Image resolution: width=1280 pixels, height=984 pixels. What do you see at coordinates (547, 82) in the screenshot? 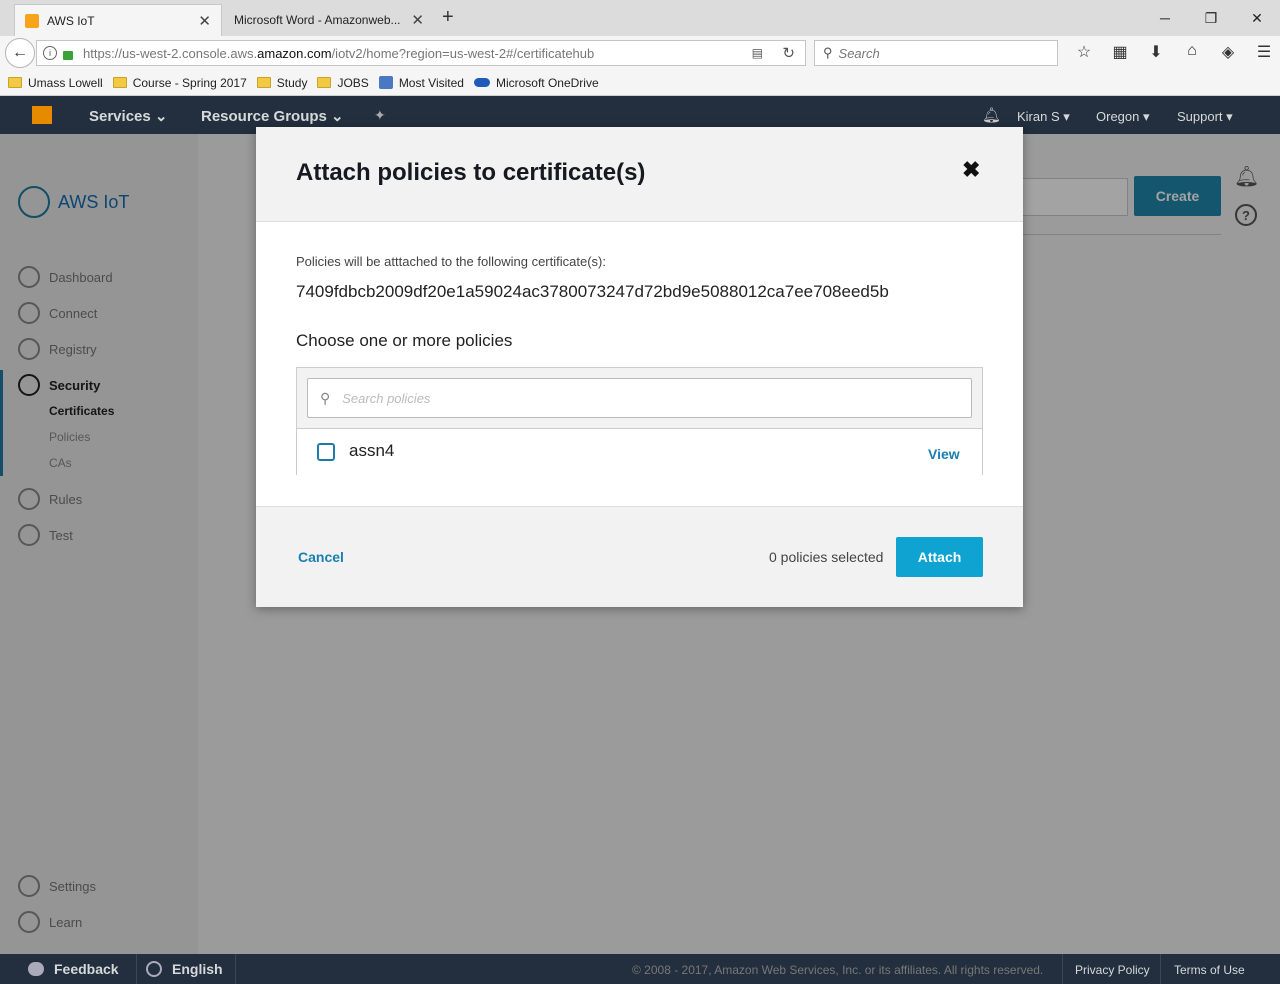
I see `bookmark-label: Microsoft OneDrive` at bounding box center [547, 82].